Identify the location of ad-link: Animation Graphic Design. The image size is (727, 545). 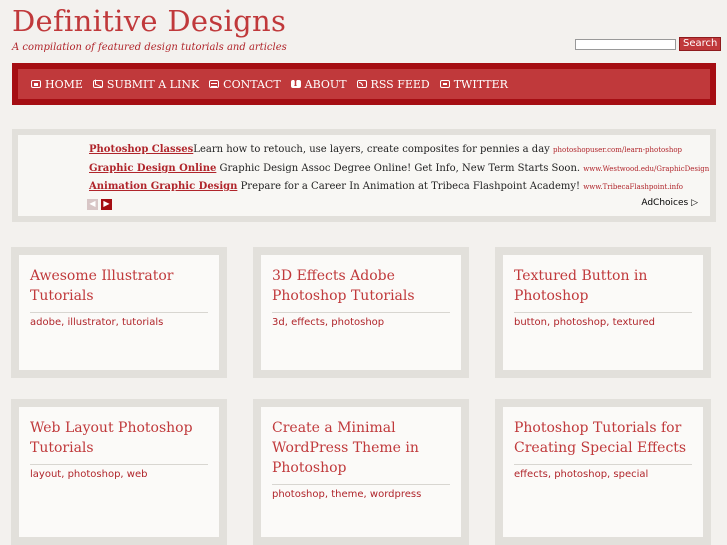
(163, 186).